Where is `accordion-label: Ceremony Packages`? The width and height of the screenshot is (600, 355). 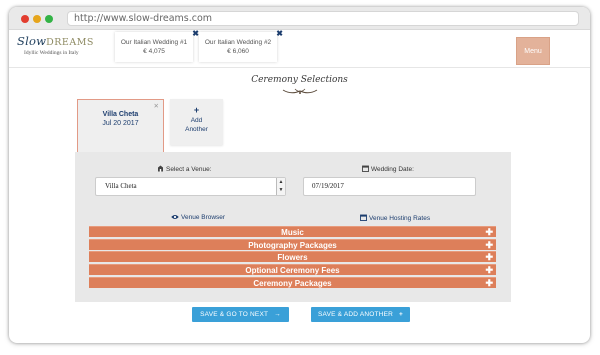 accordion-label: Ceremony Packages is located at coordinates (292, 283).